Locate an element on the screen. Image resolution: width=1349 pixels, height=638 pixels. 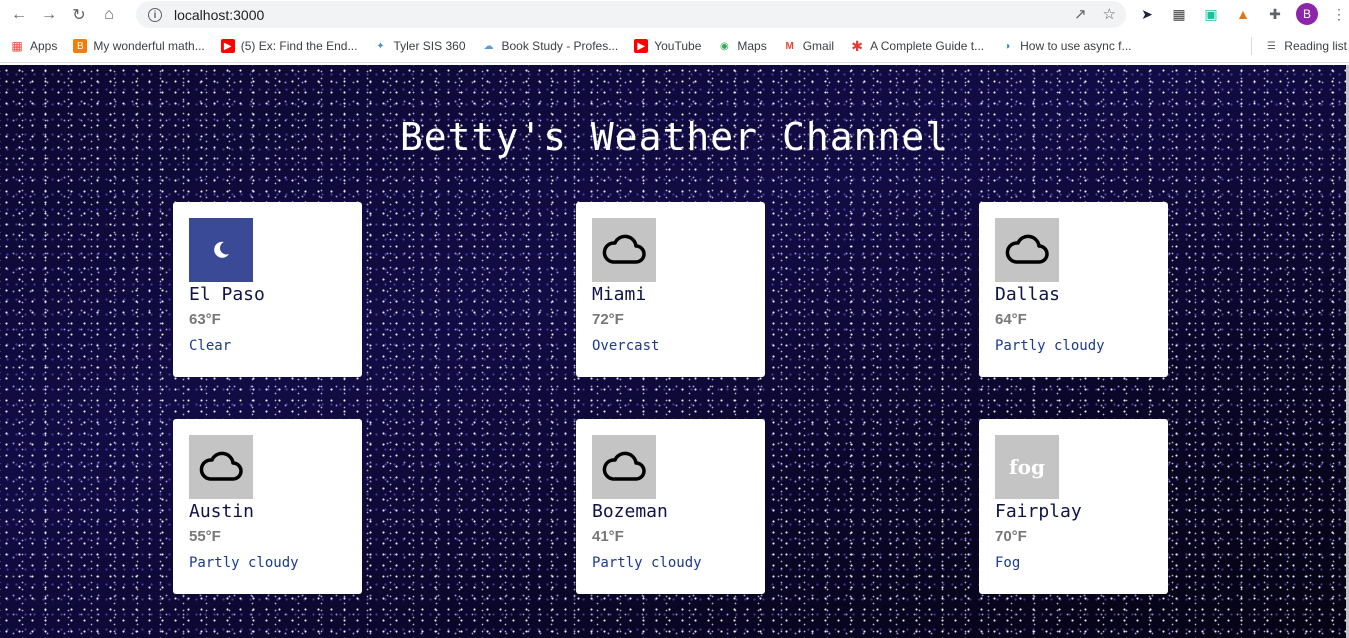
condition: Overcast is located at coordinates (626, 346).